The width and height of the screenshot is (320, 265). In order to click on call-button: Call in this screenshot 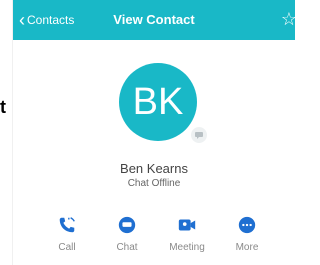, I will do `click(67, 233)`.